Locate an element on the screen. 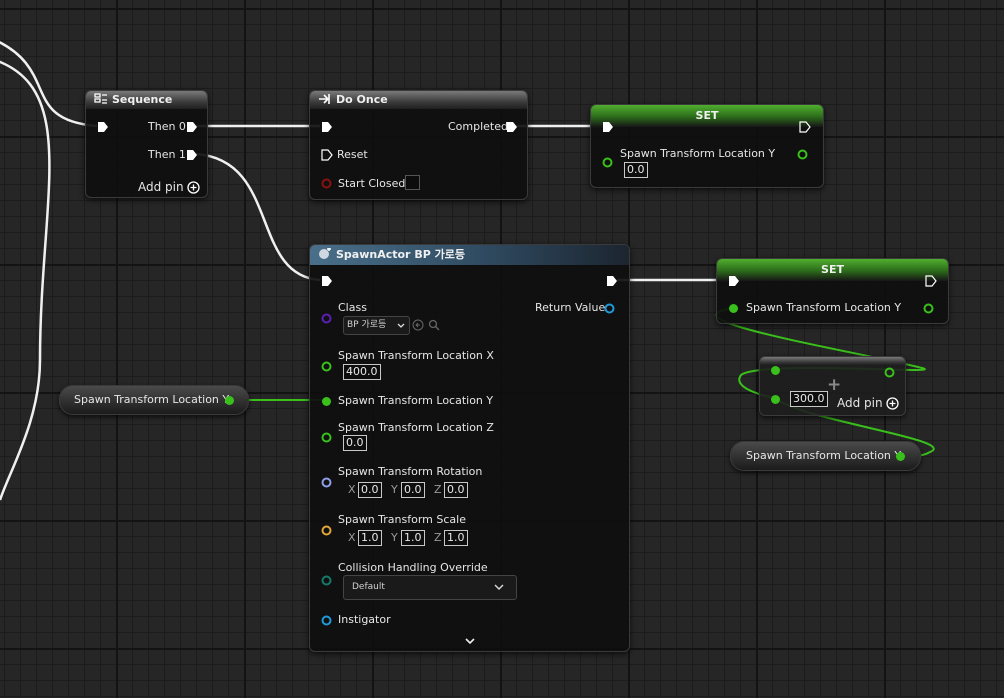  set1-value-in-pin is located at coordinates (607, 162).